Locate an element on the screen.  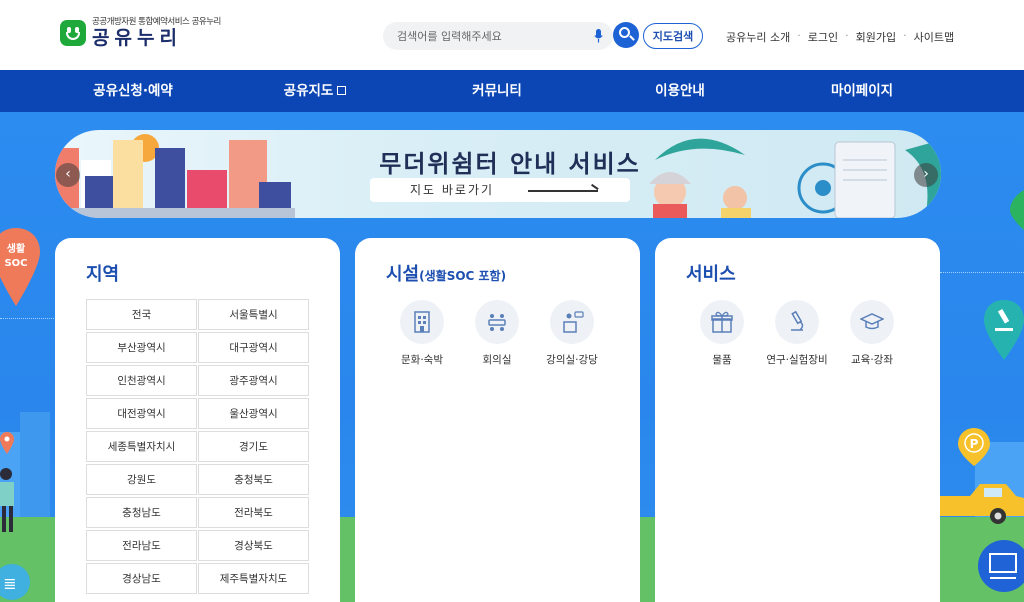
main-navigation: 공유신청·예약 공유지도 커뮤니티 이용안내 마이페이지 is located at coordinates (512, 91).